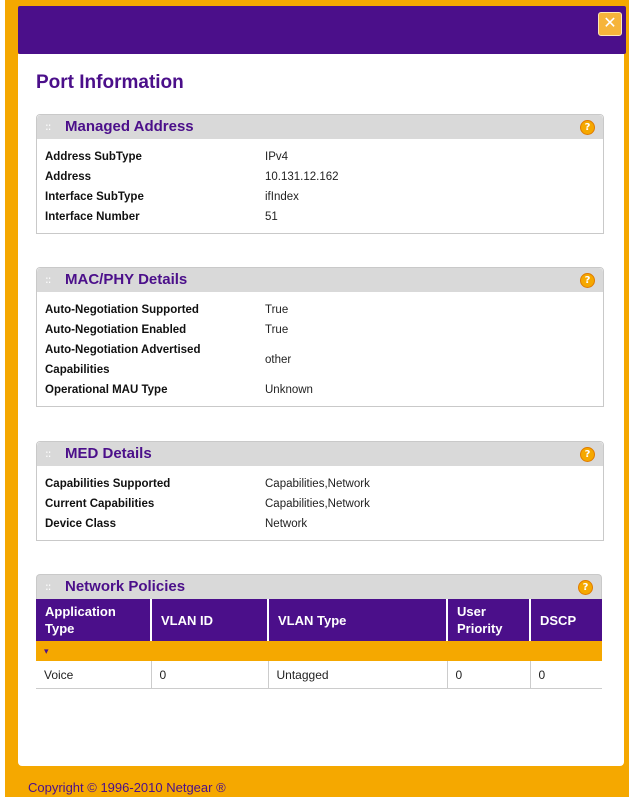 The width and height of the screenshot is (632, 797). What do you see at coordinates (161, 217) in the screenshot?
I see `kv-row: Interface Number 51` at bounding box center [161, 217].